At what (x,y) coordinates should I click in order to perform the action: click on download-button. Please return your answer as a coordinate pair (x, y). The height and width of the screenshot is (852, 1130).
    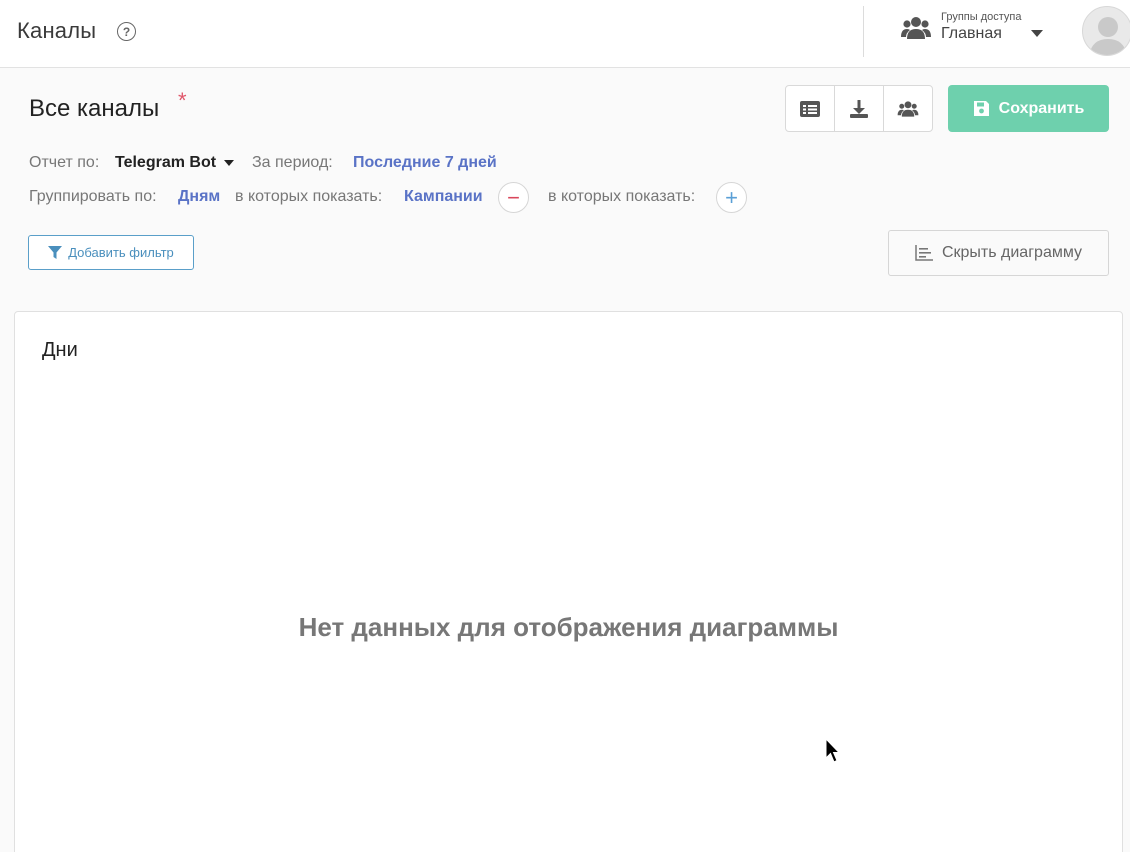
    Looking at the image, I should click on (859, 108).